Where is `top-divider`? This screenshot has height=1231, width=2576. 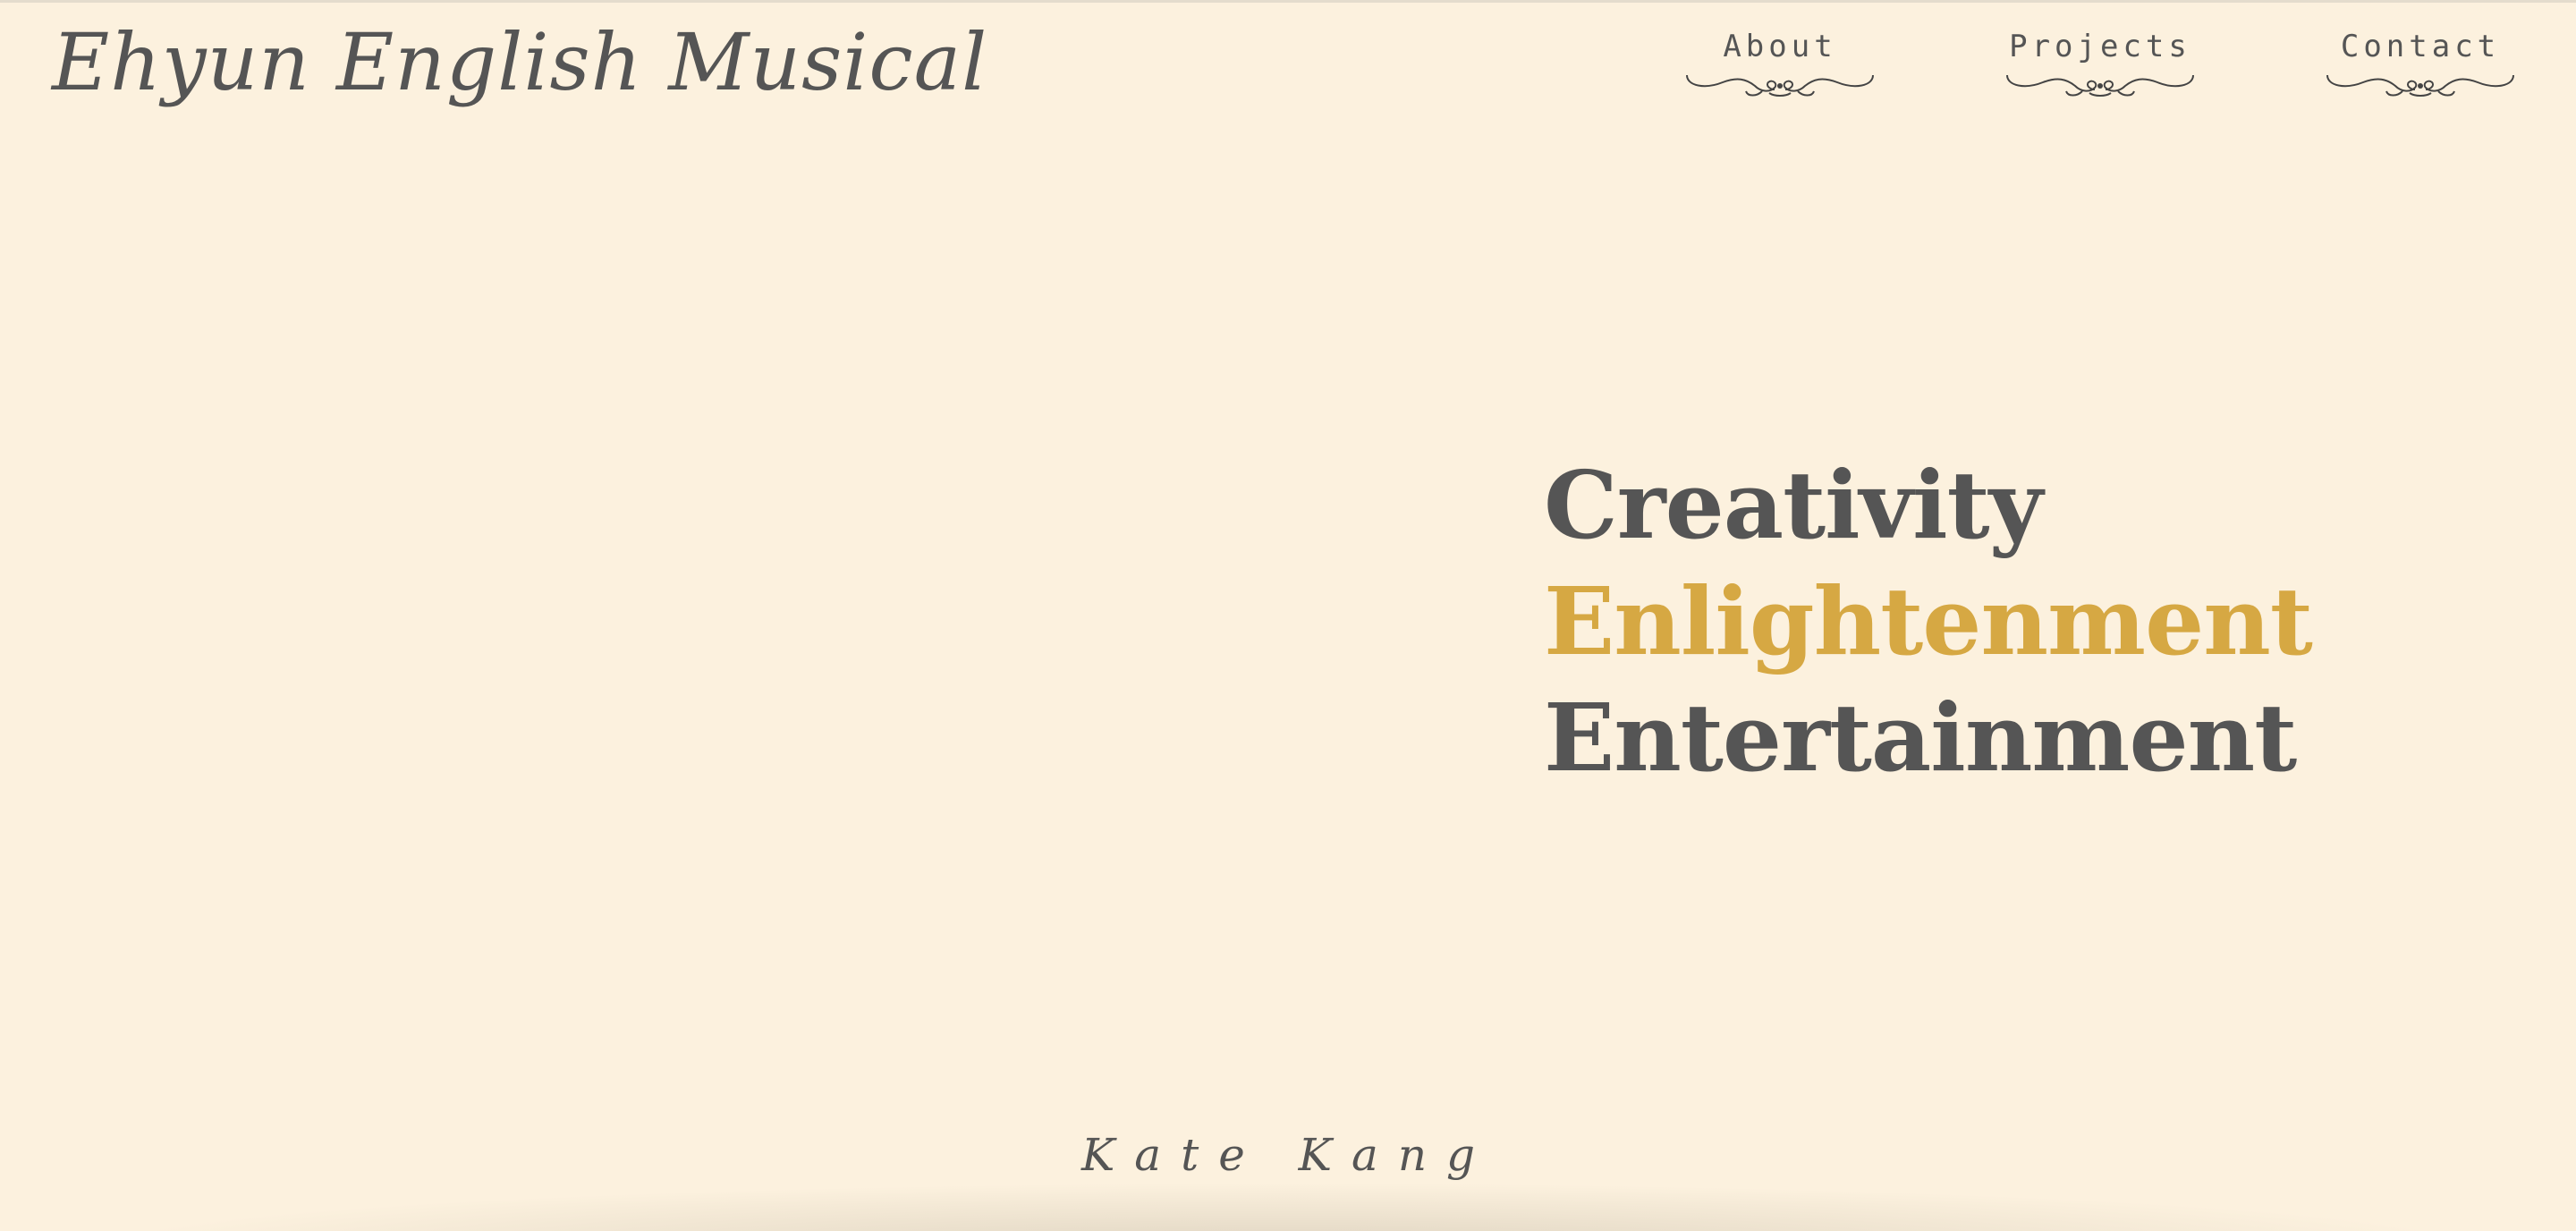 top-divider is located at coordinates (1288, 1).